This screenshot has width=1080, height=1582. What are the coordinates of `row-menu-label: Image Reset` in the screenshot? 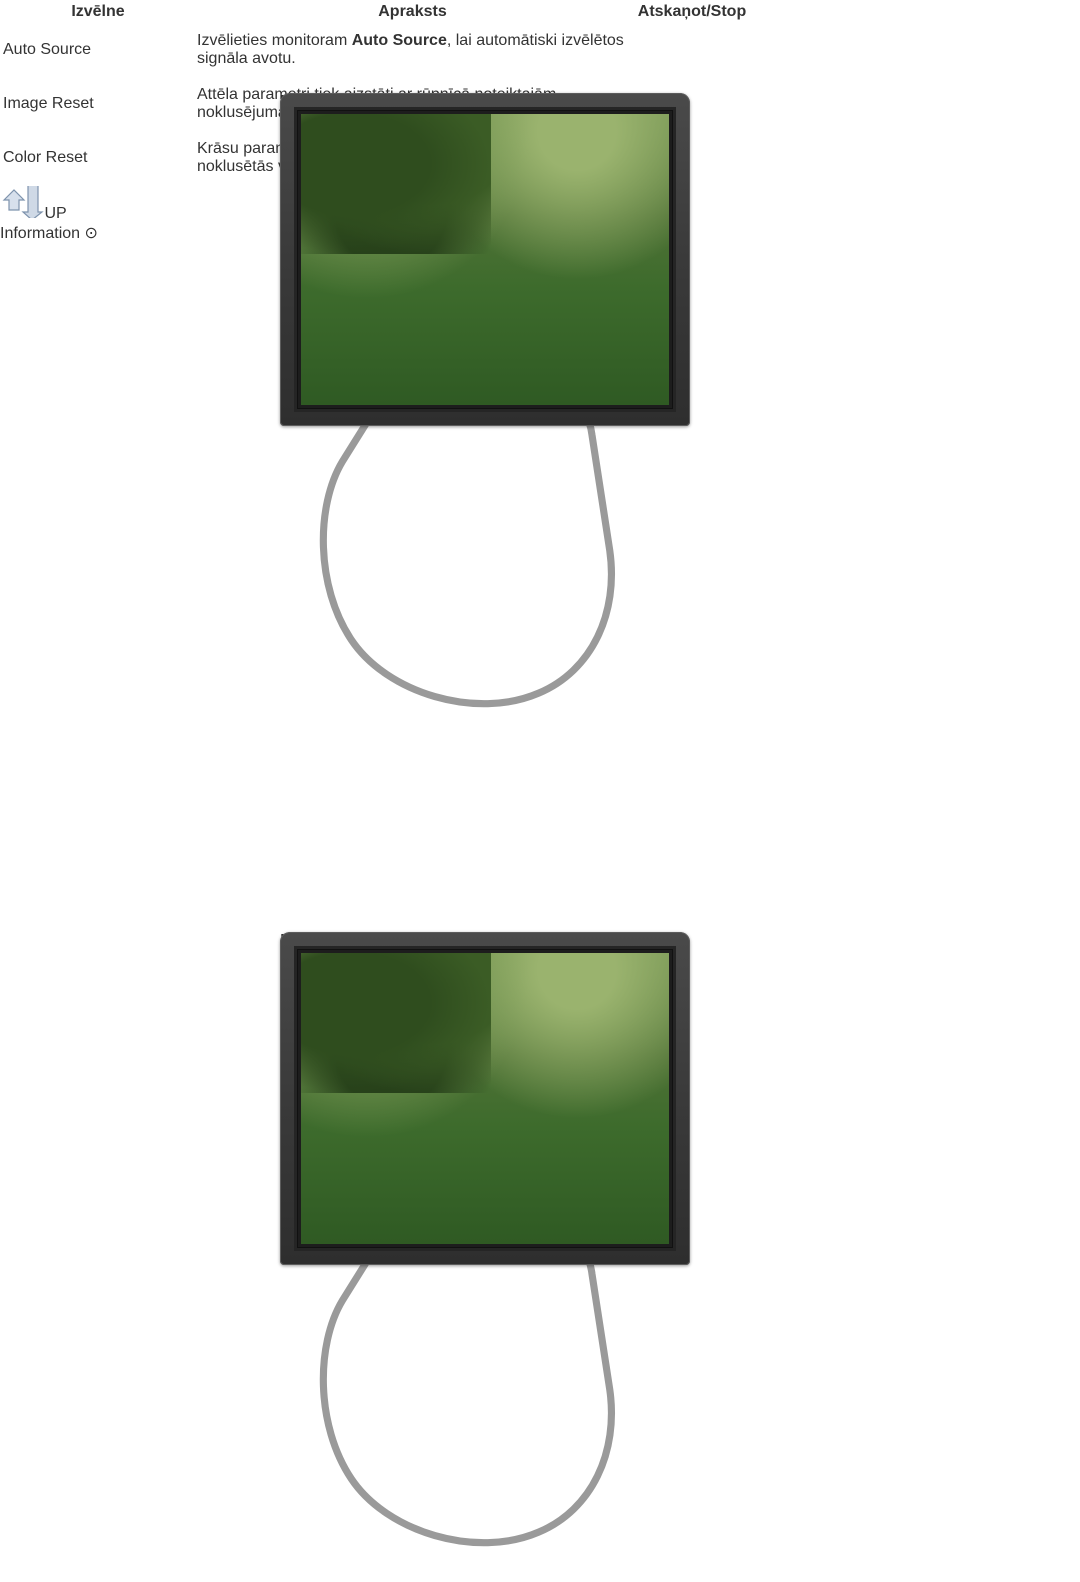 It's located at (48, 103).